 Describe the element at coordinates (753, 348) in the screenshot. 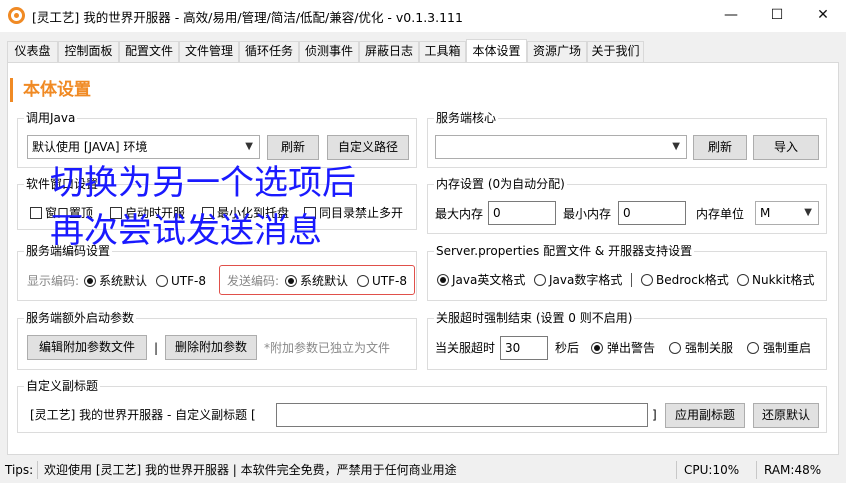

I see `timeout-force-restart-radio` at that location.